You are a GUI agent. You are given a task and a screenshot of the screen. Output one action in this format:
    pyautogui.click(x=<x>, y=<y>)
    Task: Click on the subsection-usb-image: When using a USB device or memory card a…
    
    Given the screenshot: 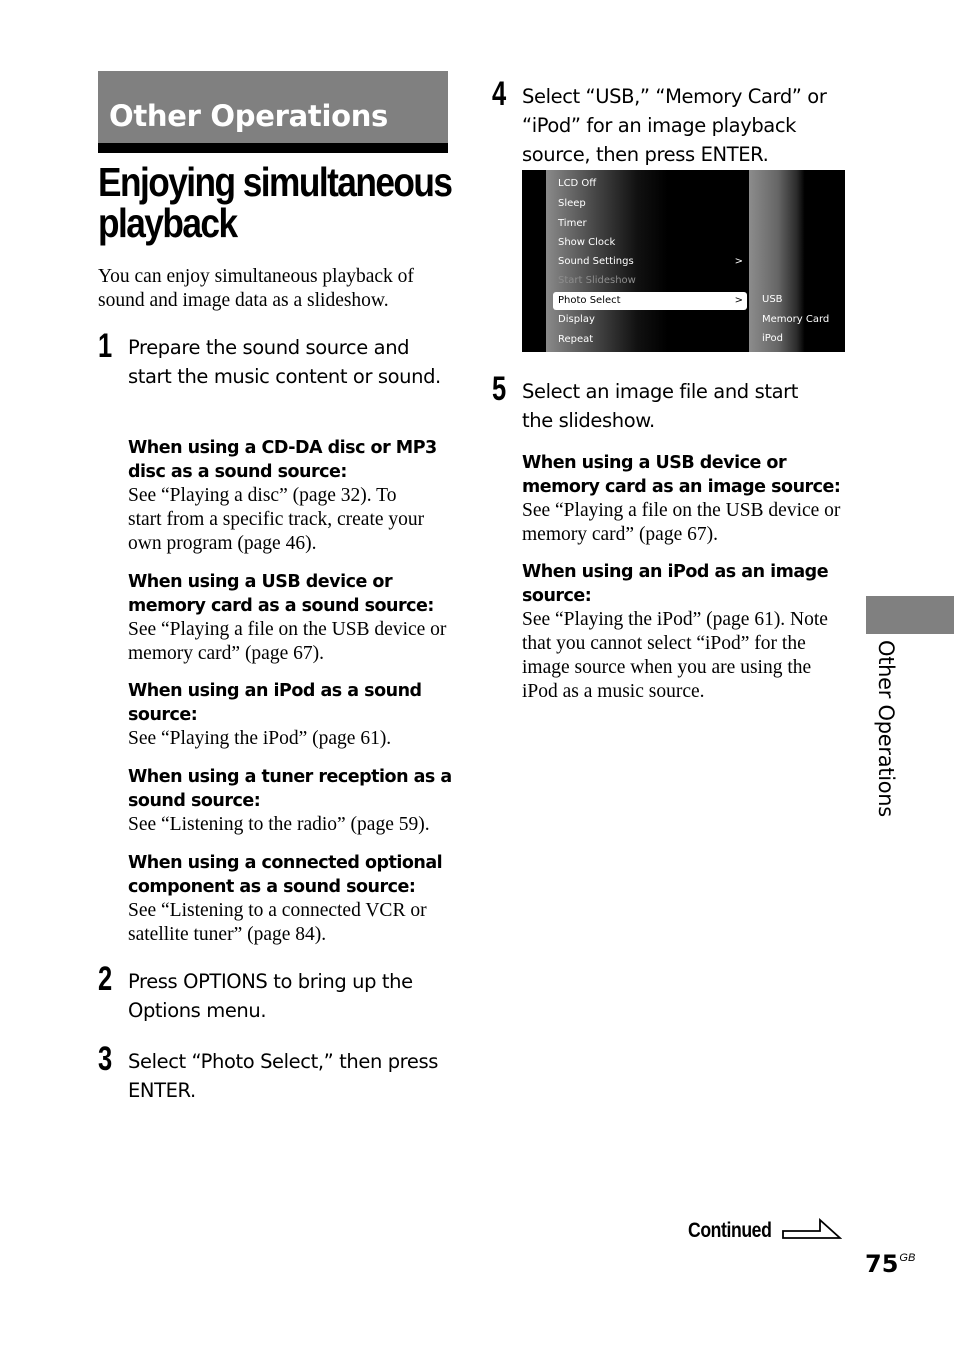 What is the action you would take?
    pyautogui.click(x=687, y=499)
    